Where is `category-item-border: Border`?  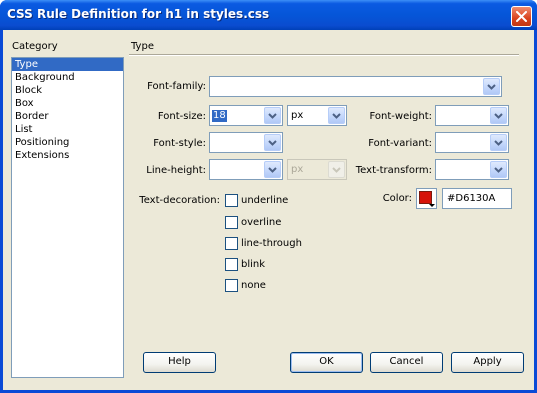 category-item-border: Border is located at coordinates (67, 116).